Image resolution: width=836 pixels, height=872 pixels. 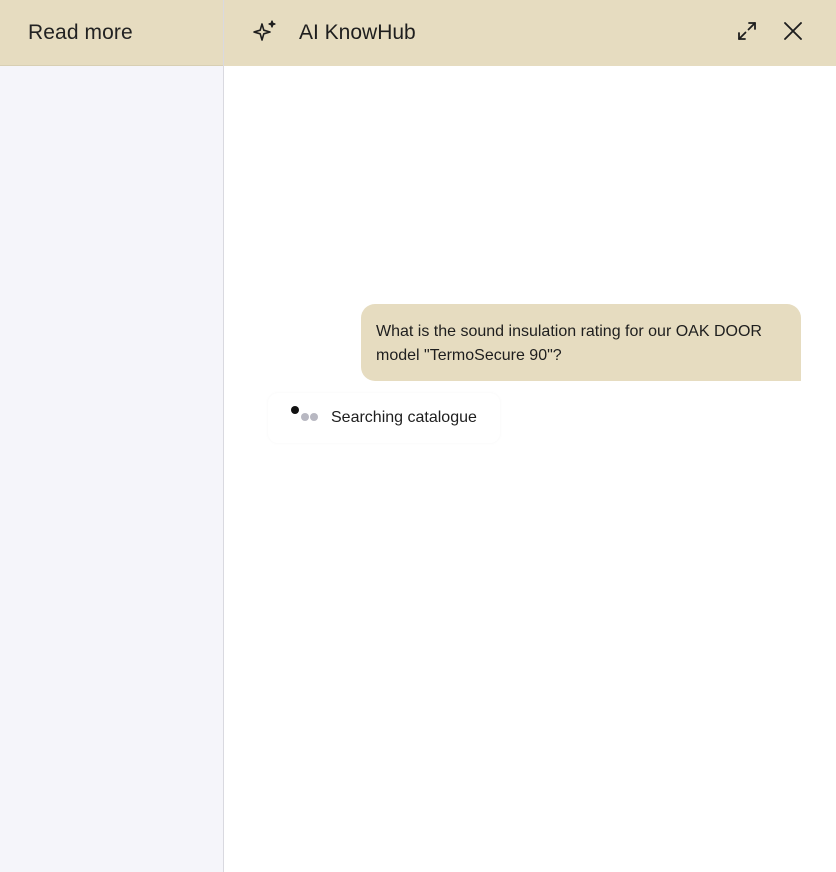 I want to click on loading-dots-icon, so click(x=306, y=415).